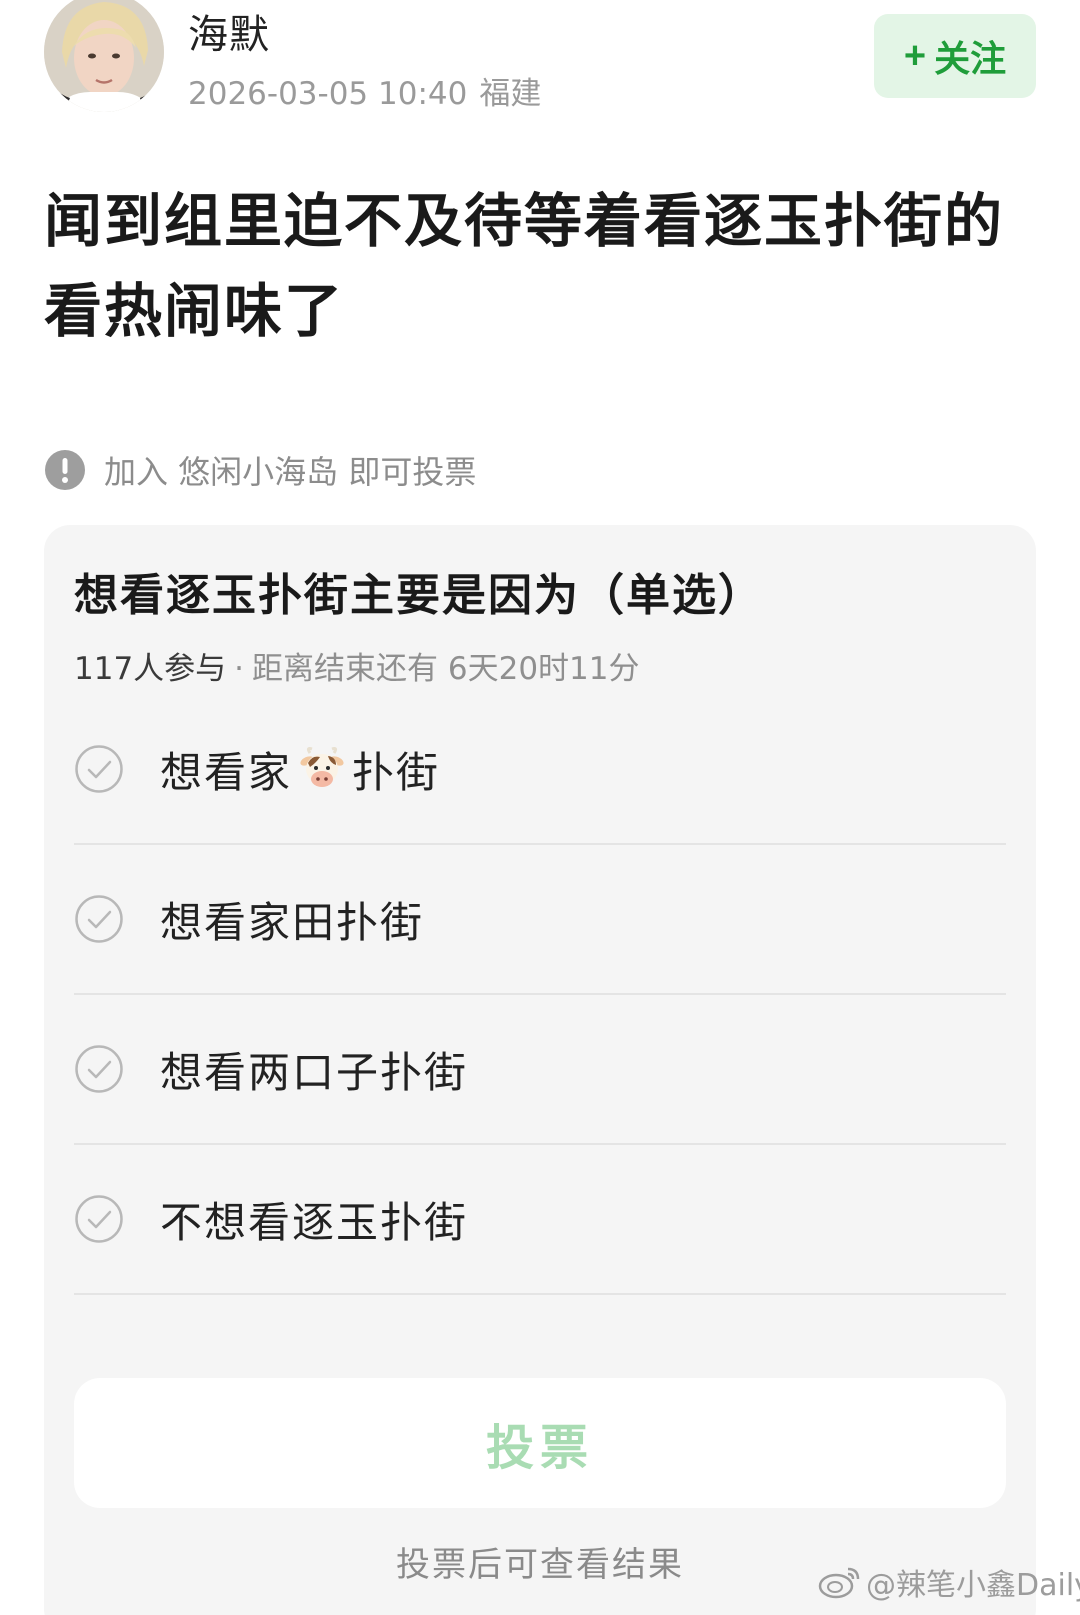 The width and height of the screenshot is (1080, 1615). Describe the element at coordinates (446, 669) in the screenshot. I see `poll-time-left: 距离结束还有 6天20时11分` at that location.